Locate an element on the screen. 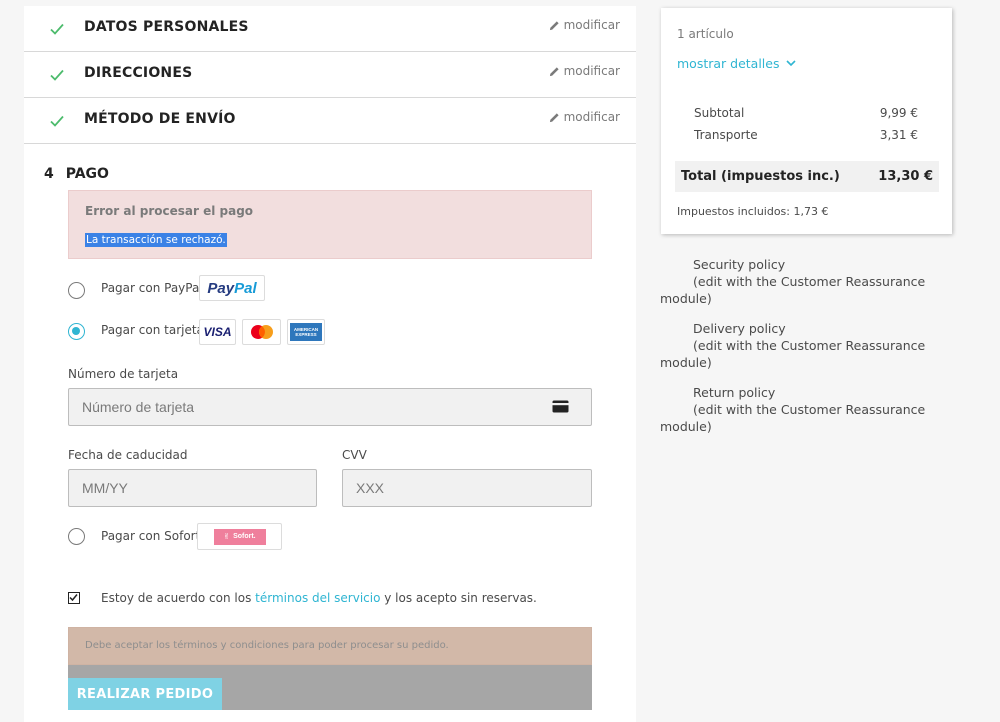  credit-card-icon is located at coordinates (560, 406).